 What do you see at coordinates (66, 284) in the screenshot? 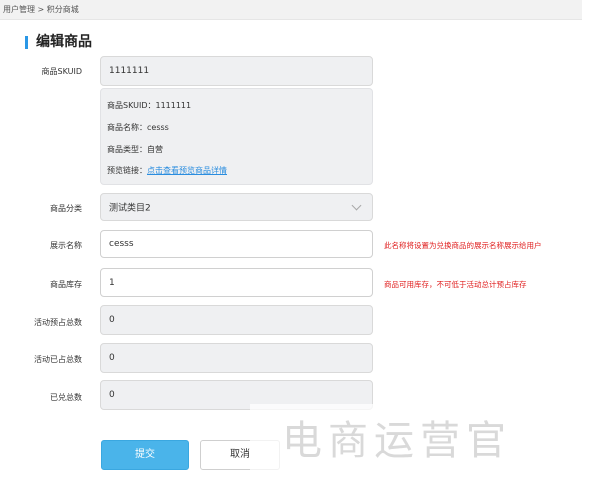
I see `stock-label: 商品库存` at bounding box center [66, 284].